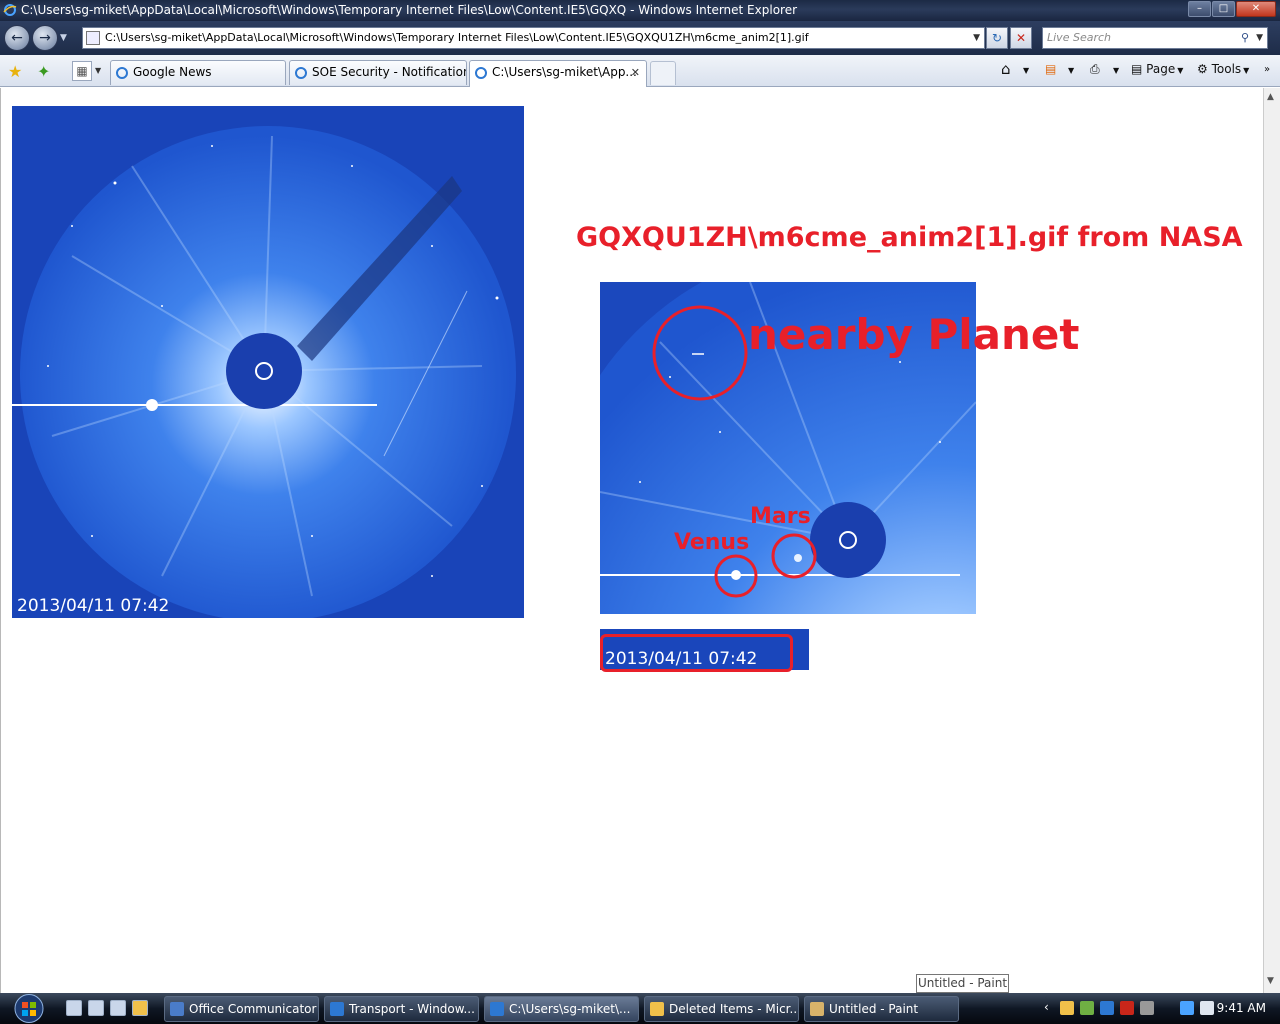 This screenshot has width=1280, height=1024. What do you see at coordinates (1137, 69) in the screenshot?
I see `page-menu-icon: ▤` at bounding box center [1137, 69].